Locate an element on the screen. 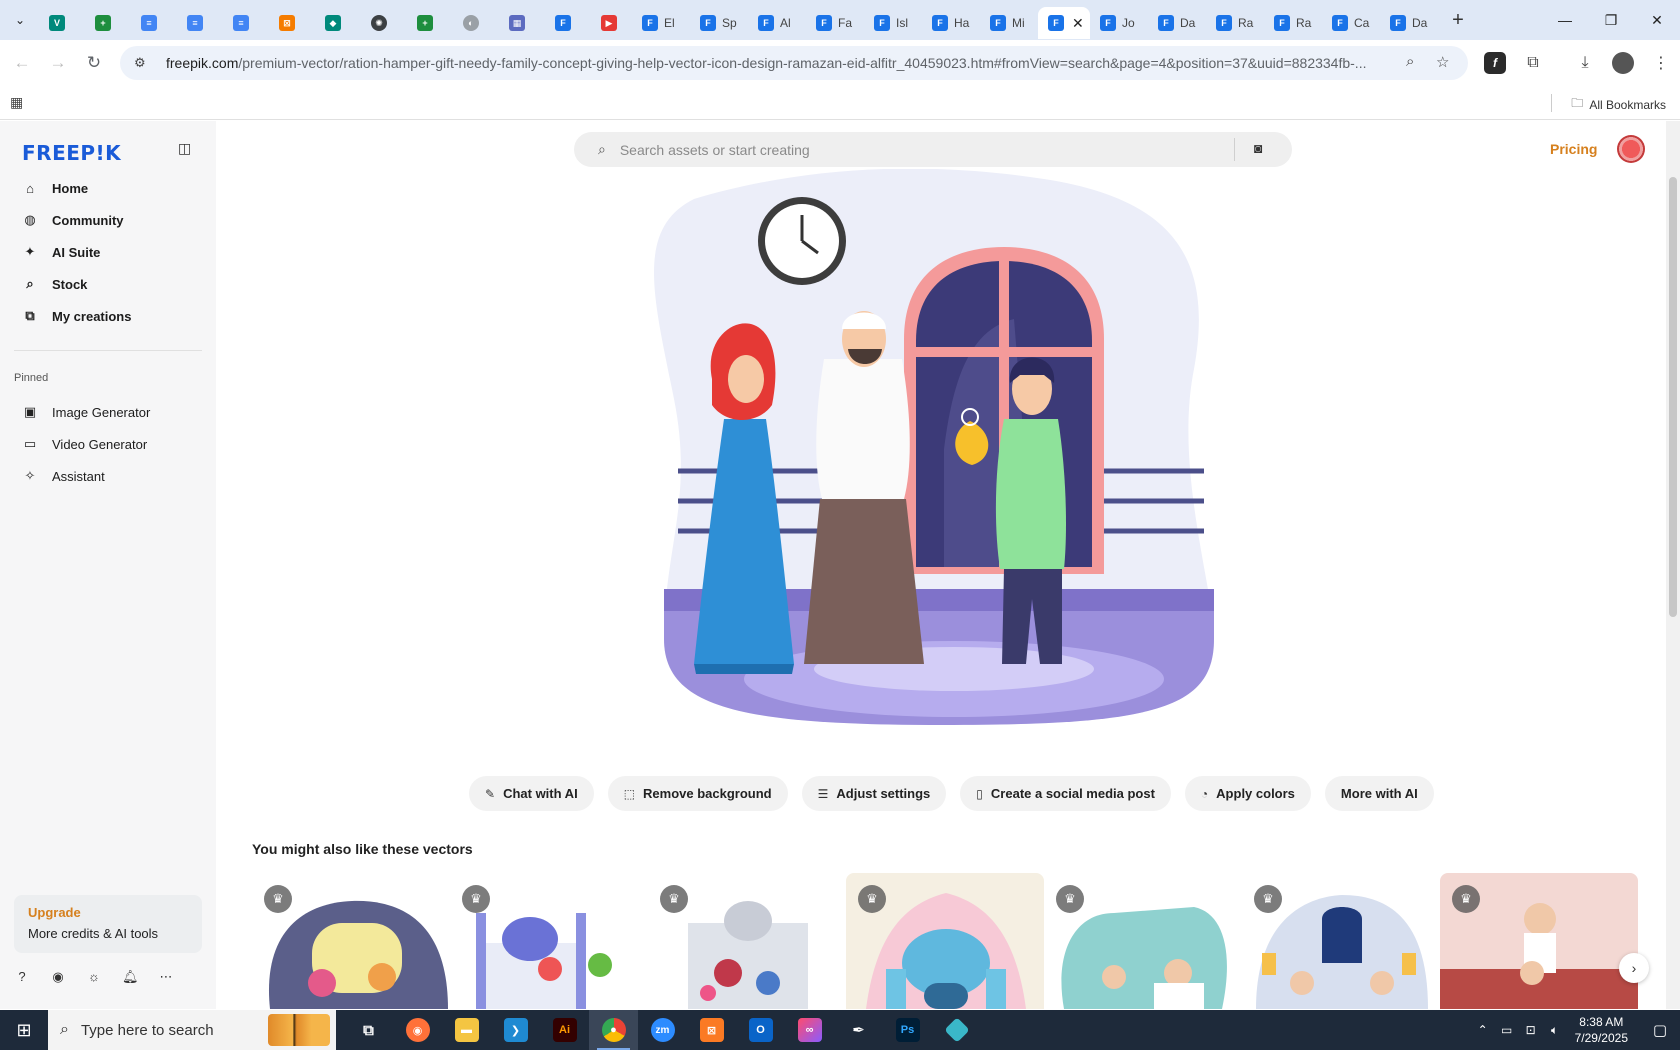 Image resolution: width=1680 pixels, height=1050 pixels. close-window-icon: ✕ is located at coordinates (1657, 20).